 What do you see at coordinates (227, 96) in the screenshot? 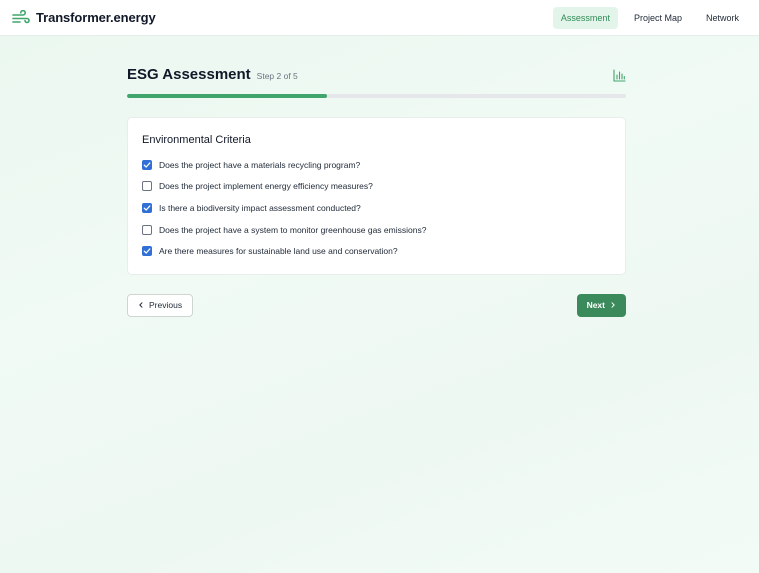
I see `progress-fill` at bounding box center [227, 96].